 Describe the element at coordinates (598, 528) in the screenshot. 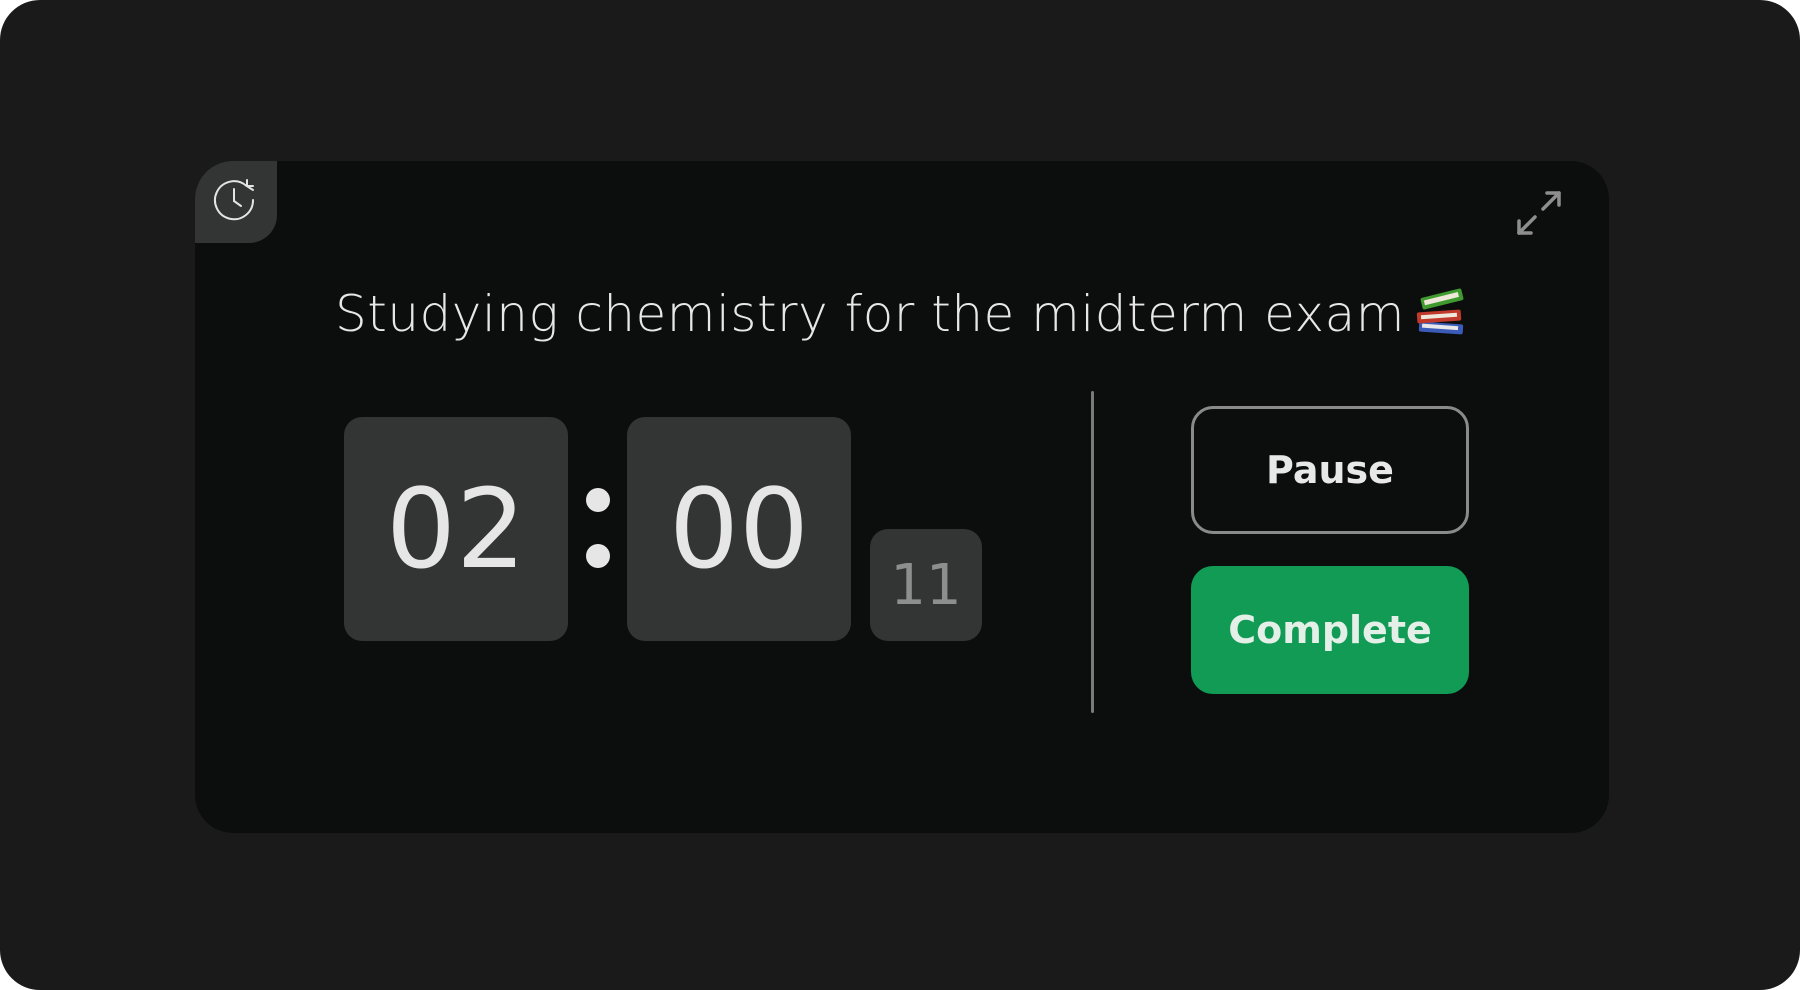

I see `timer-separator` at that location.